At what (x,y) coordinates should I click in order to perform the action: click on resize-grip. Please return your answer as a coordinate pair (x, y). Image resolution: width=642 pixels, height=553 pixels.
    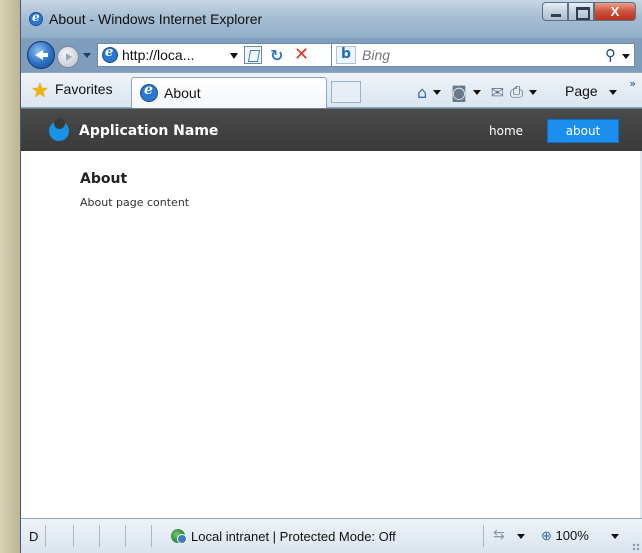
    Looking at the image, I should click on (636, 547).